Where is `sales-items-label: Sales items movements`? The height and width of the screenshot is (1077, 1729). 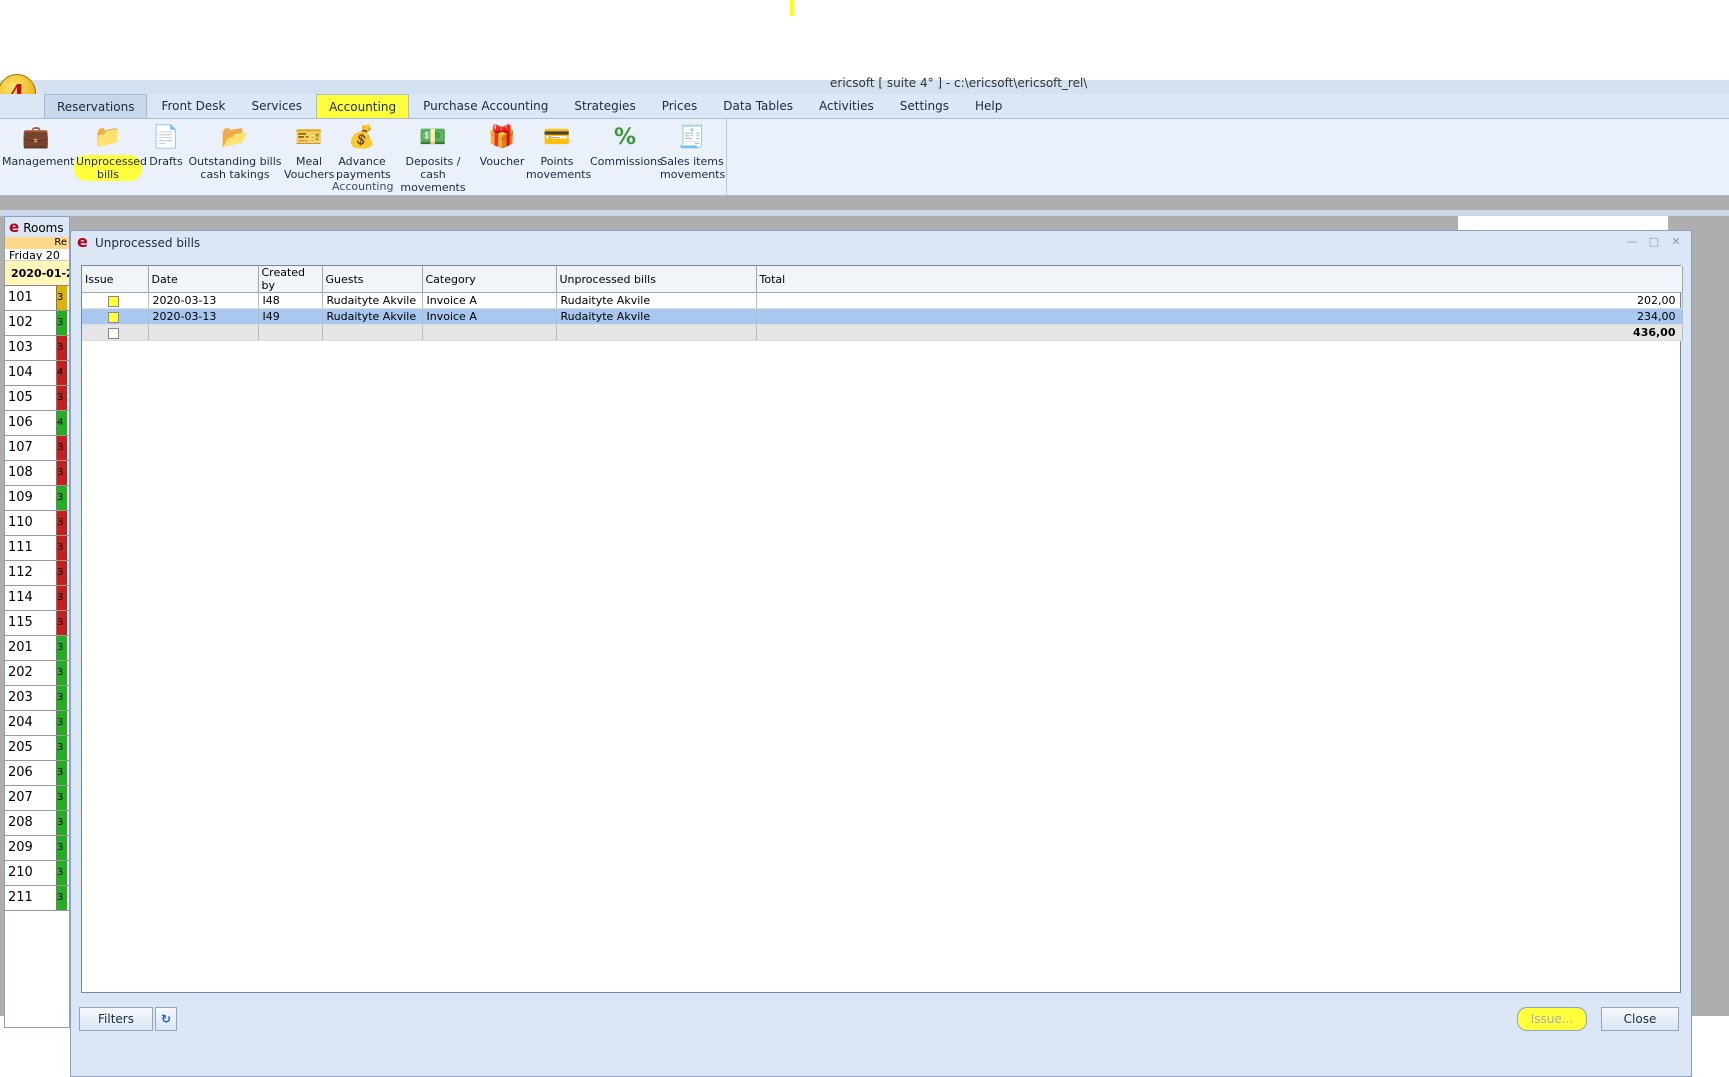
sales-items-label: Sales items movements is located at coordinates (693, 168).